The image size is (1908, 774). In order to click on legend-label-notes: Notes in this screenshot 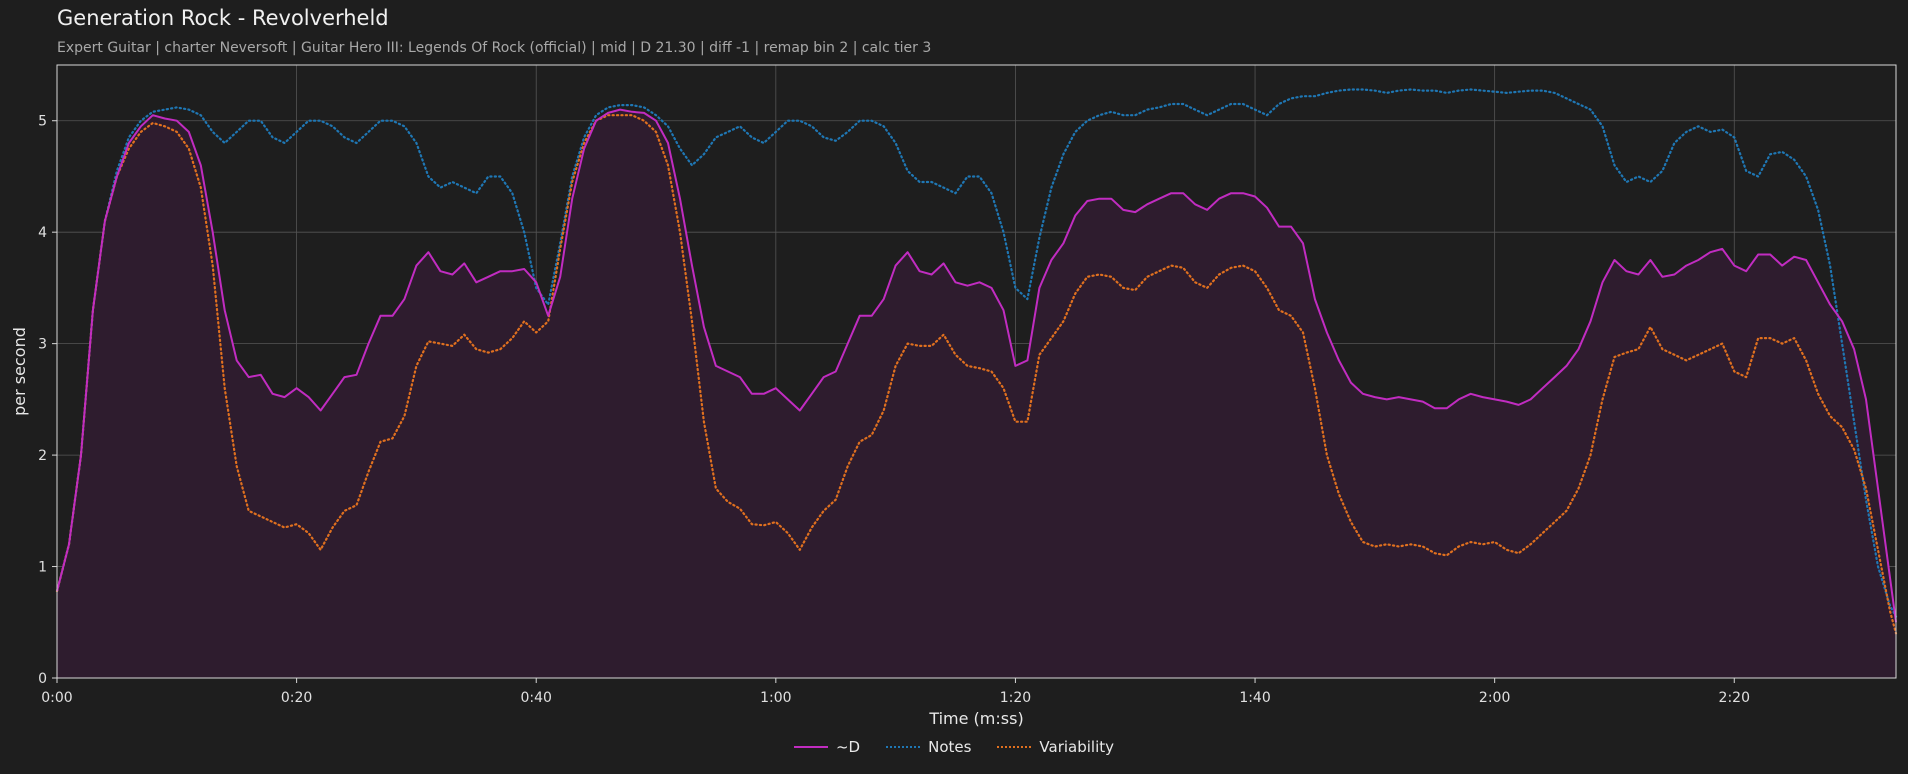, I will do `click(950, 747)`.